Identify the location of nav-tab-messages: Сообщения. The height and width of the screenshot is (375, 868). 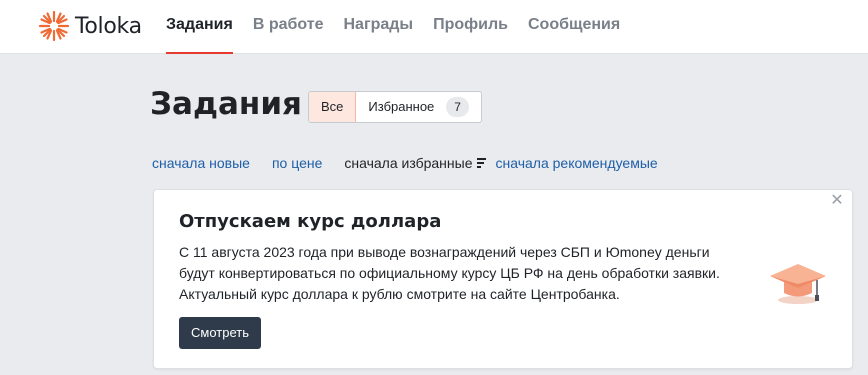
(574, 27).